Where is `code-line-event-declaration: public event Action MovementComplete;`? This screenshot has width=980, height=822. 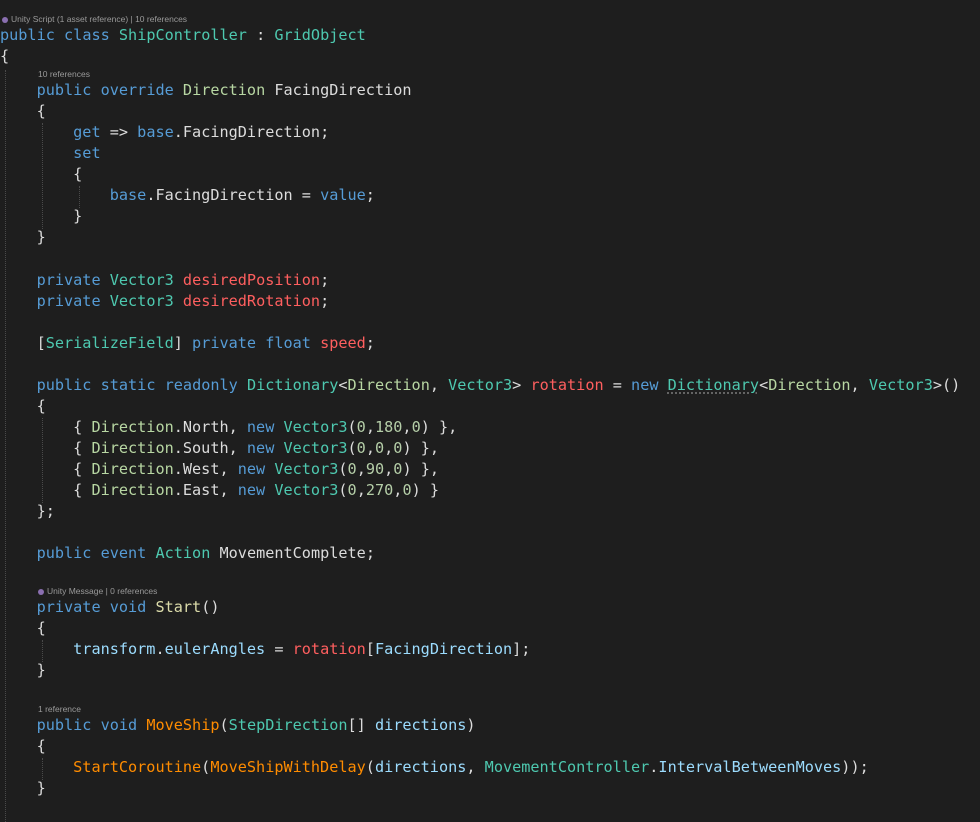
code-line-event-declaration: public event Action MovementComplete; is located at coordinates (205, 553).